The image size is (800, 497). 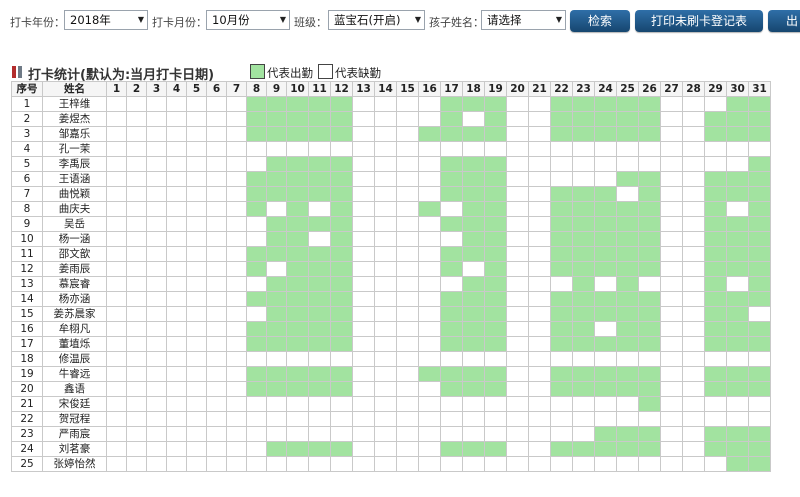 I want to click on legend-present-label: 代表出勤, so click(x=290, y=73).